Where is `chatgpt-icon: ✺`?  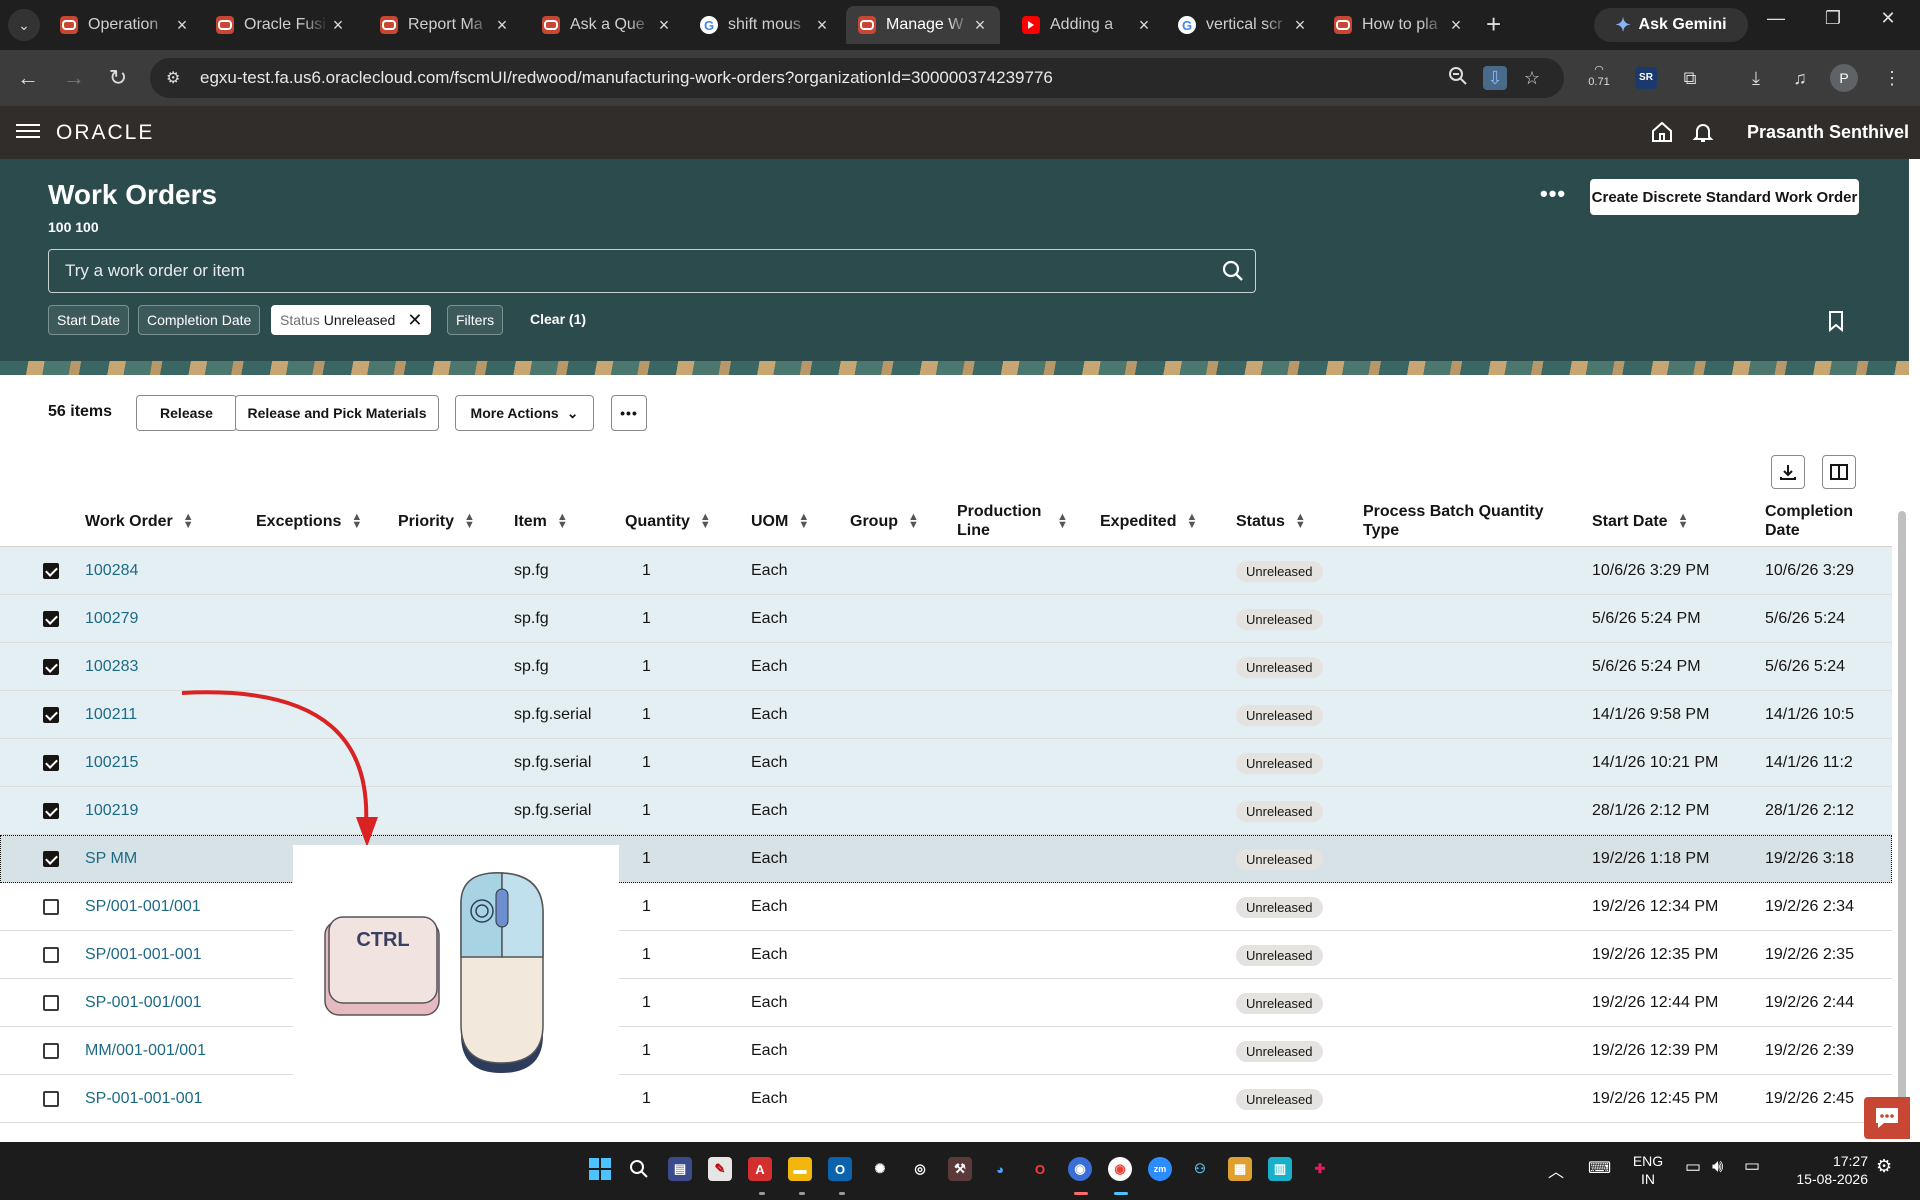
chatgpt-icon: ✺ is located at coordinates (880, 1169).